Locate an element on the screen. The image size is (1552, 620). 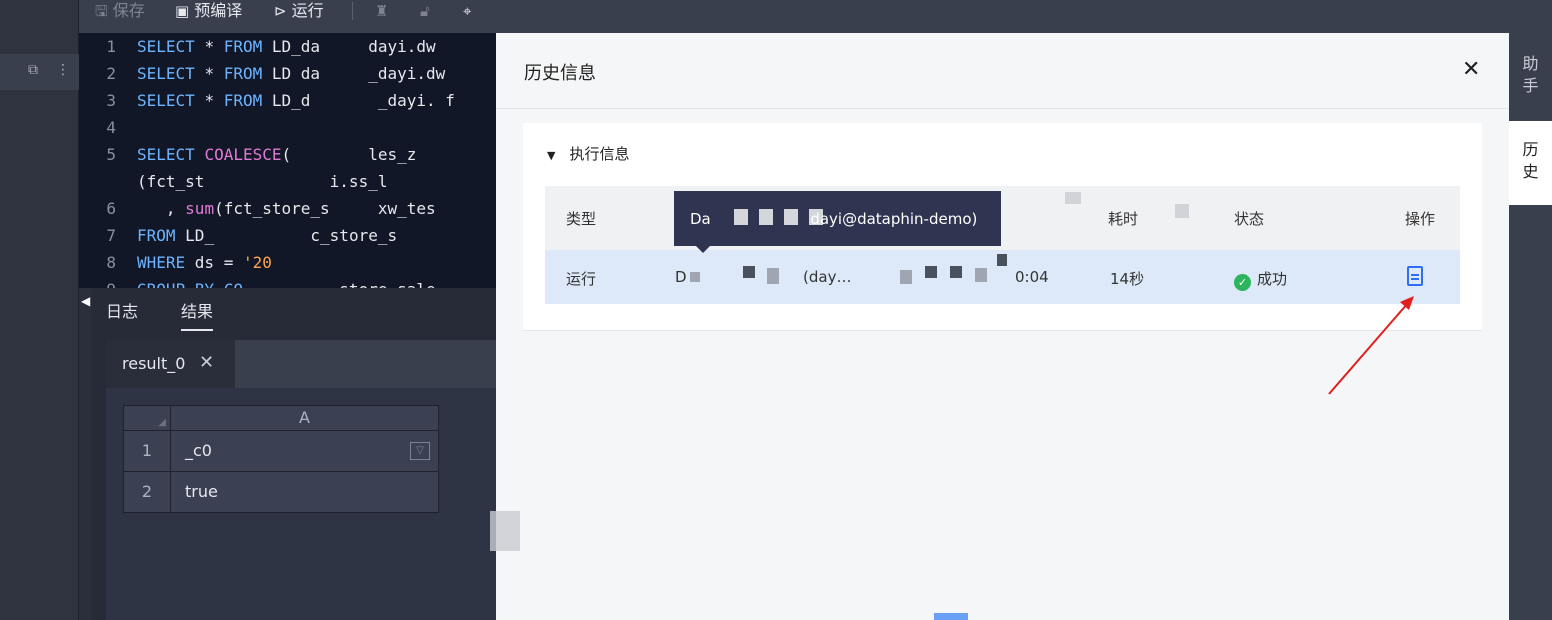
table-cell: _c0 ▽ is located at coordinates (304, 451).